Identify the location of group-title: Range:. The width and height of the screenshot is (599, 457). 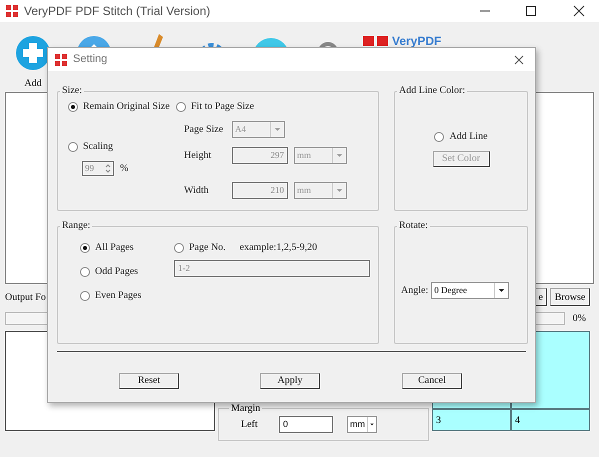
(76, 226).